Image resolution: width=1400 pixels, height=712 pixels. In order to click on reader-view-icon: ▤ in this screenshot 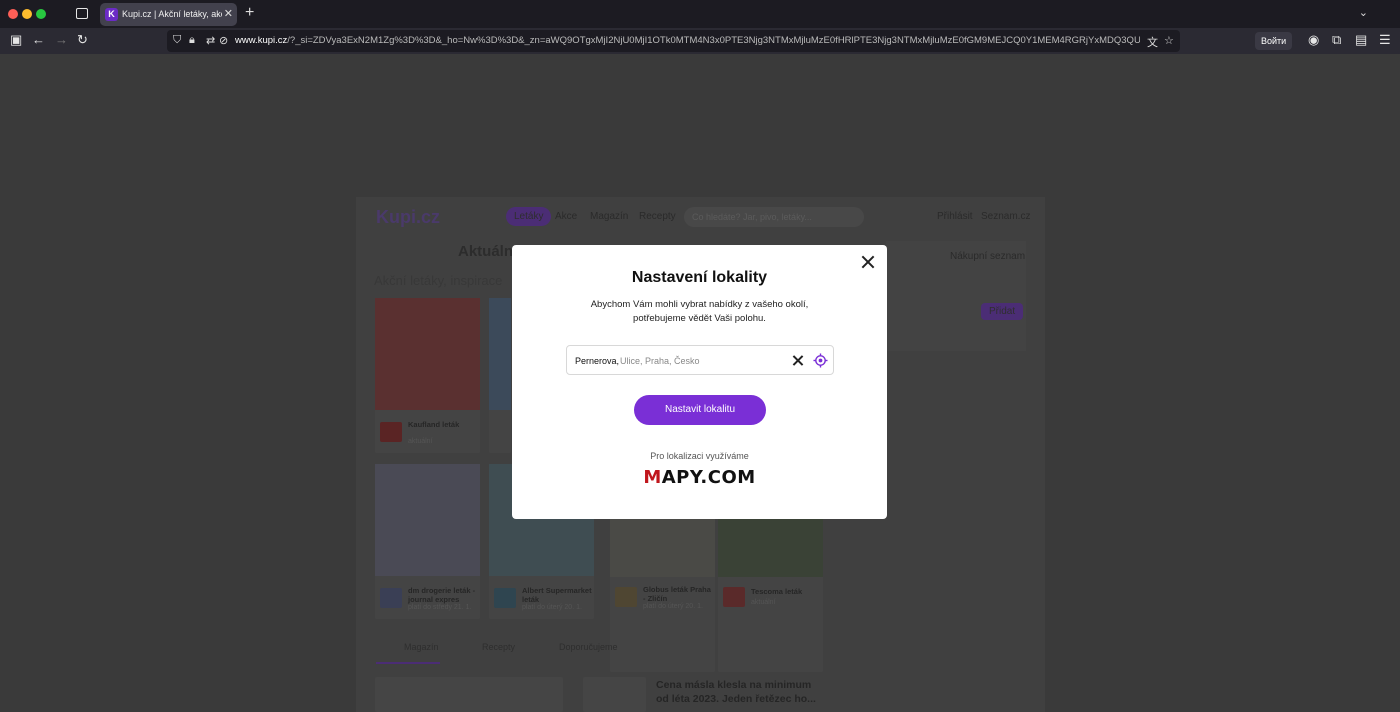, I will do `click(1361, 40)`.